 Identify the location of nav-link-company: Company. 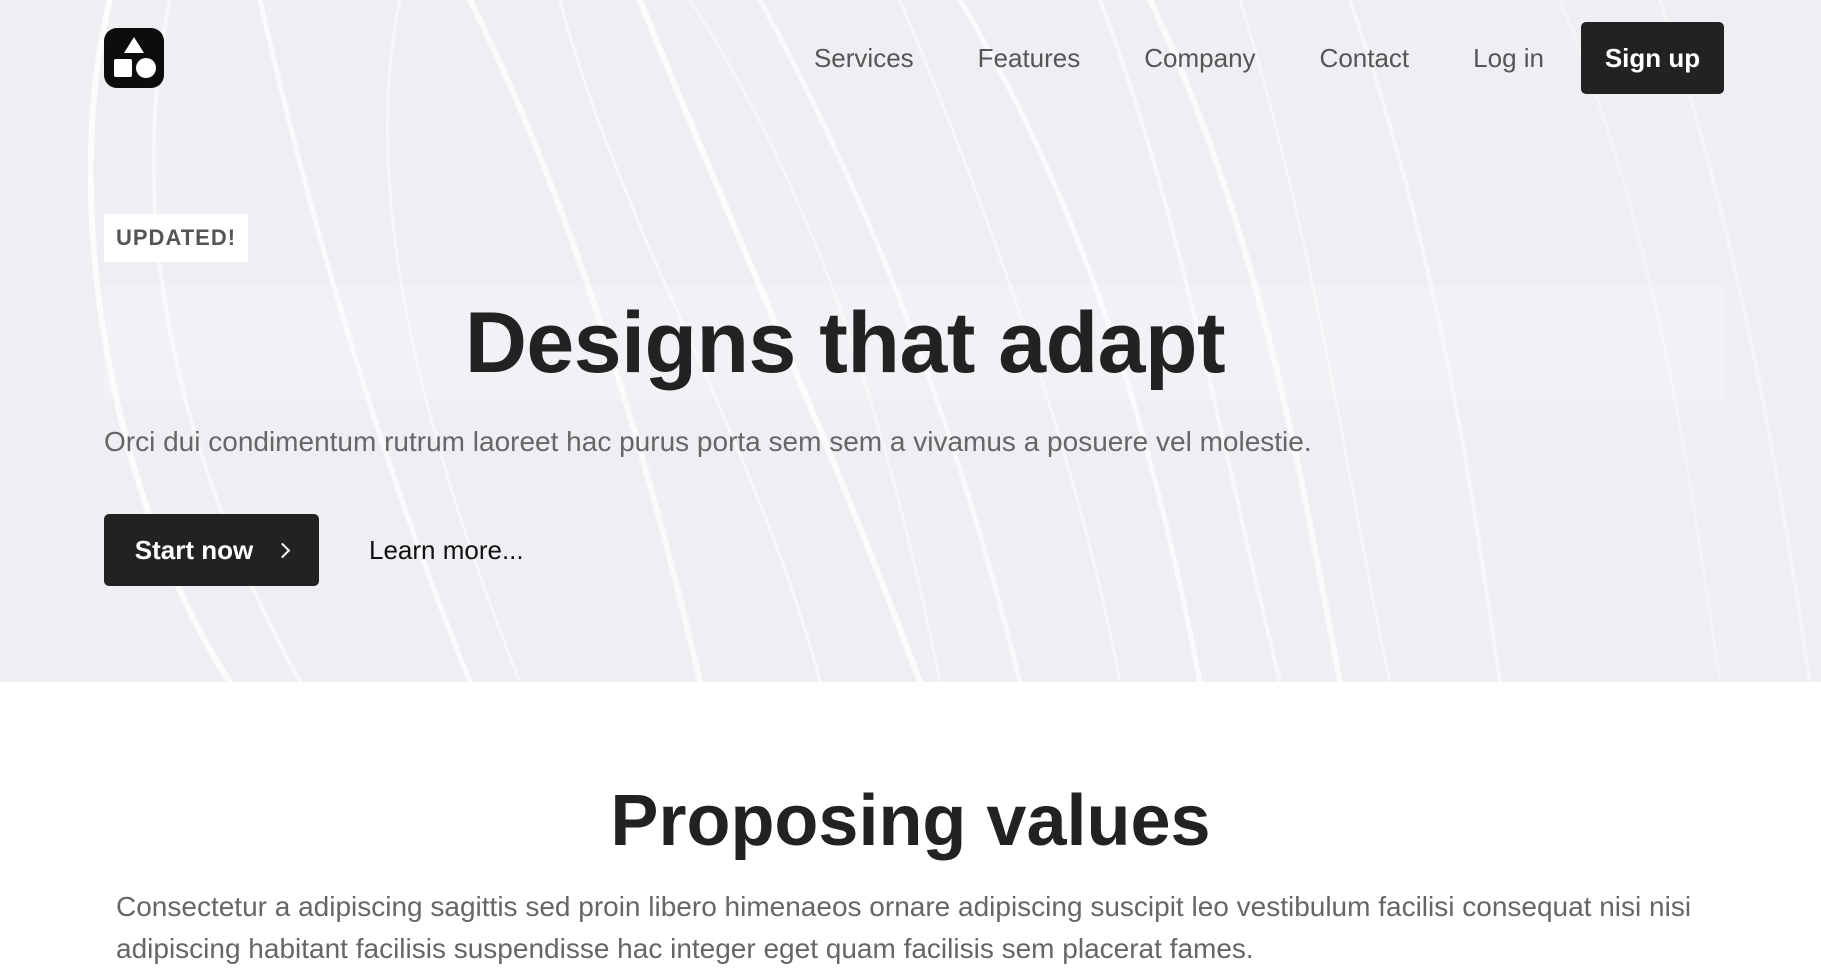
(1199, 58).